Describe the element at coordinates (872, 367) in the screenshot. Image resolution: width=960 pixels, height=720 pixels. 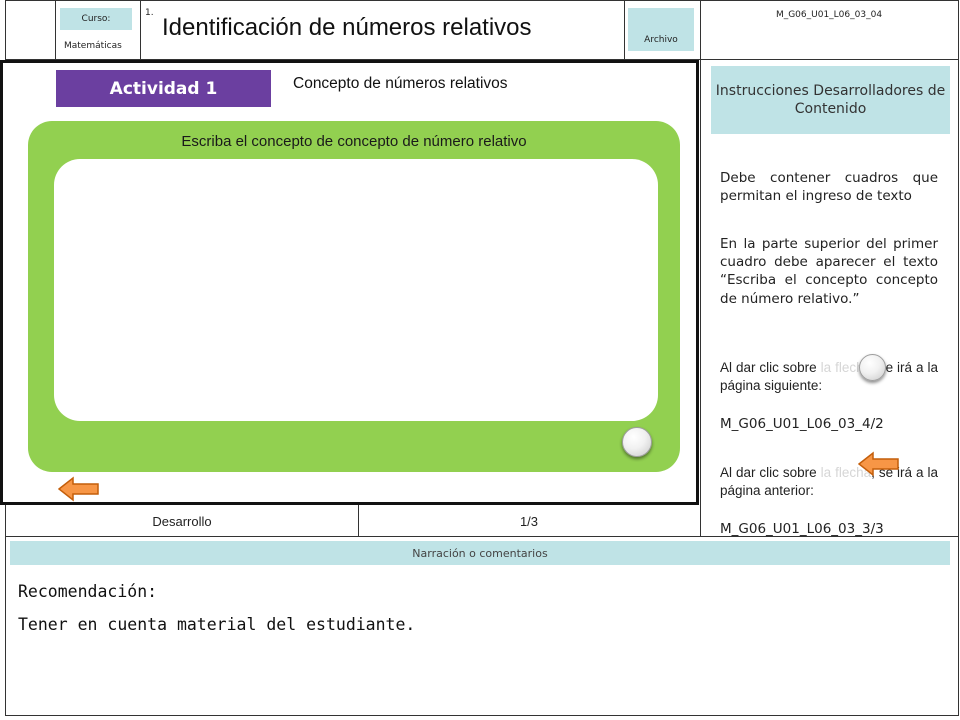
I see `next-button-sample-icon` at that location.